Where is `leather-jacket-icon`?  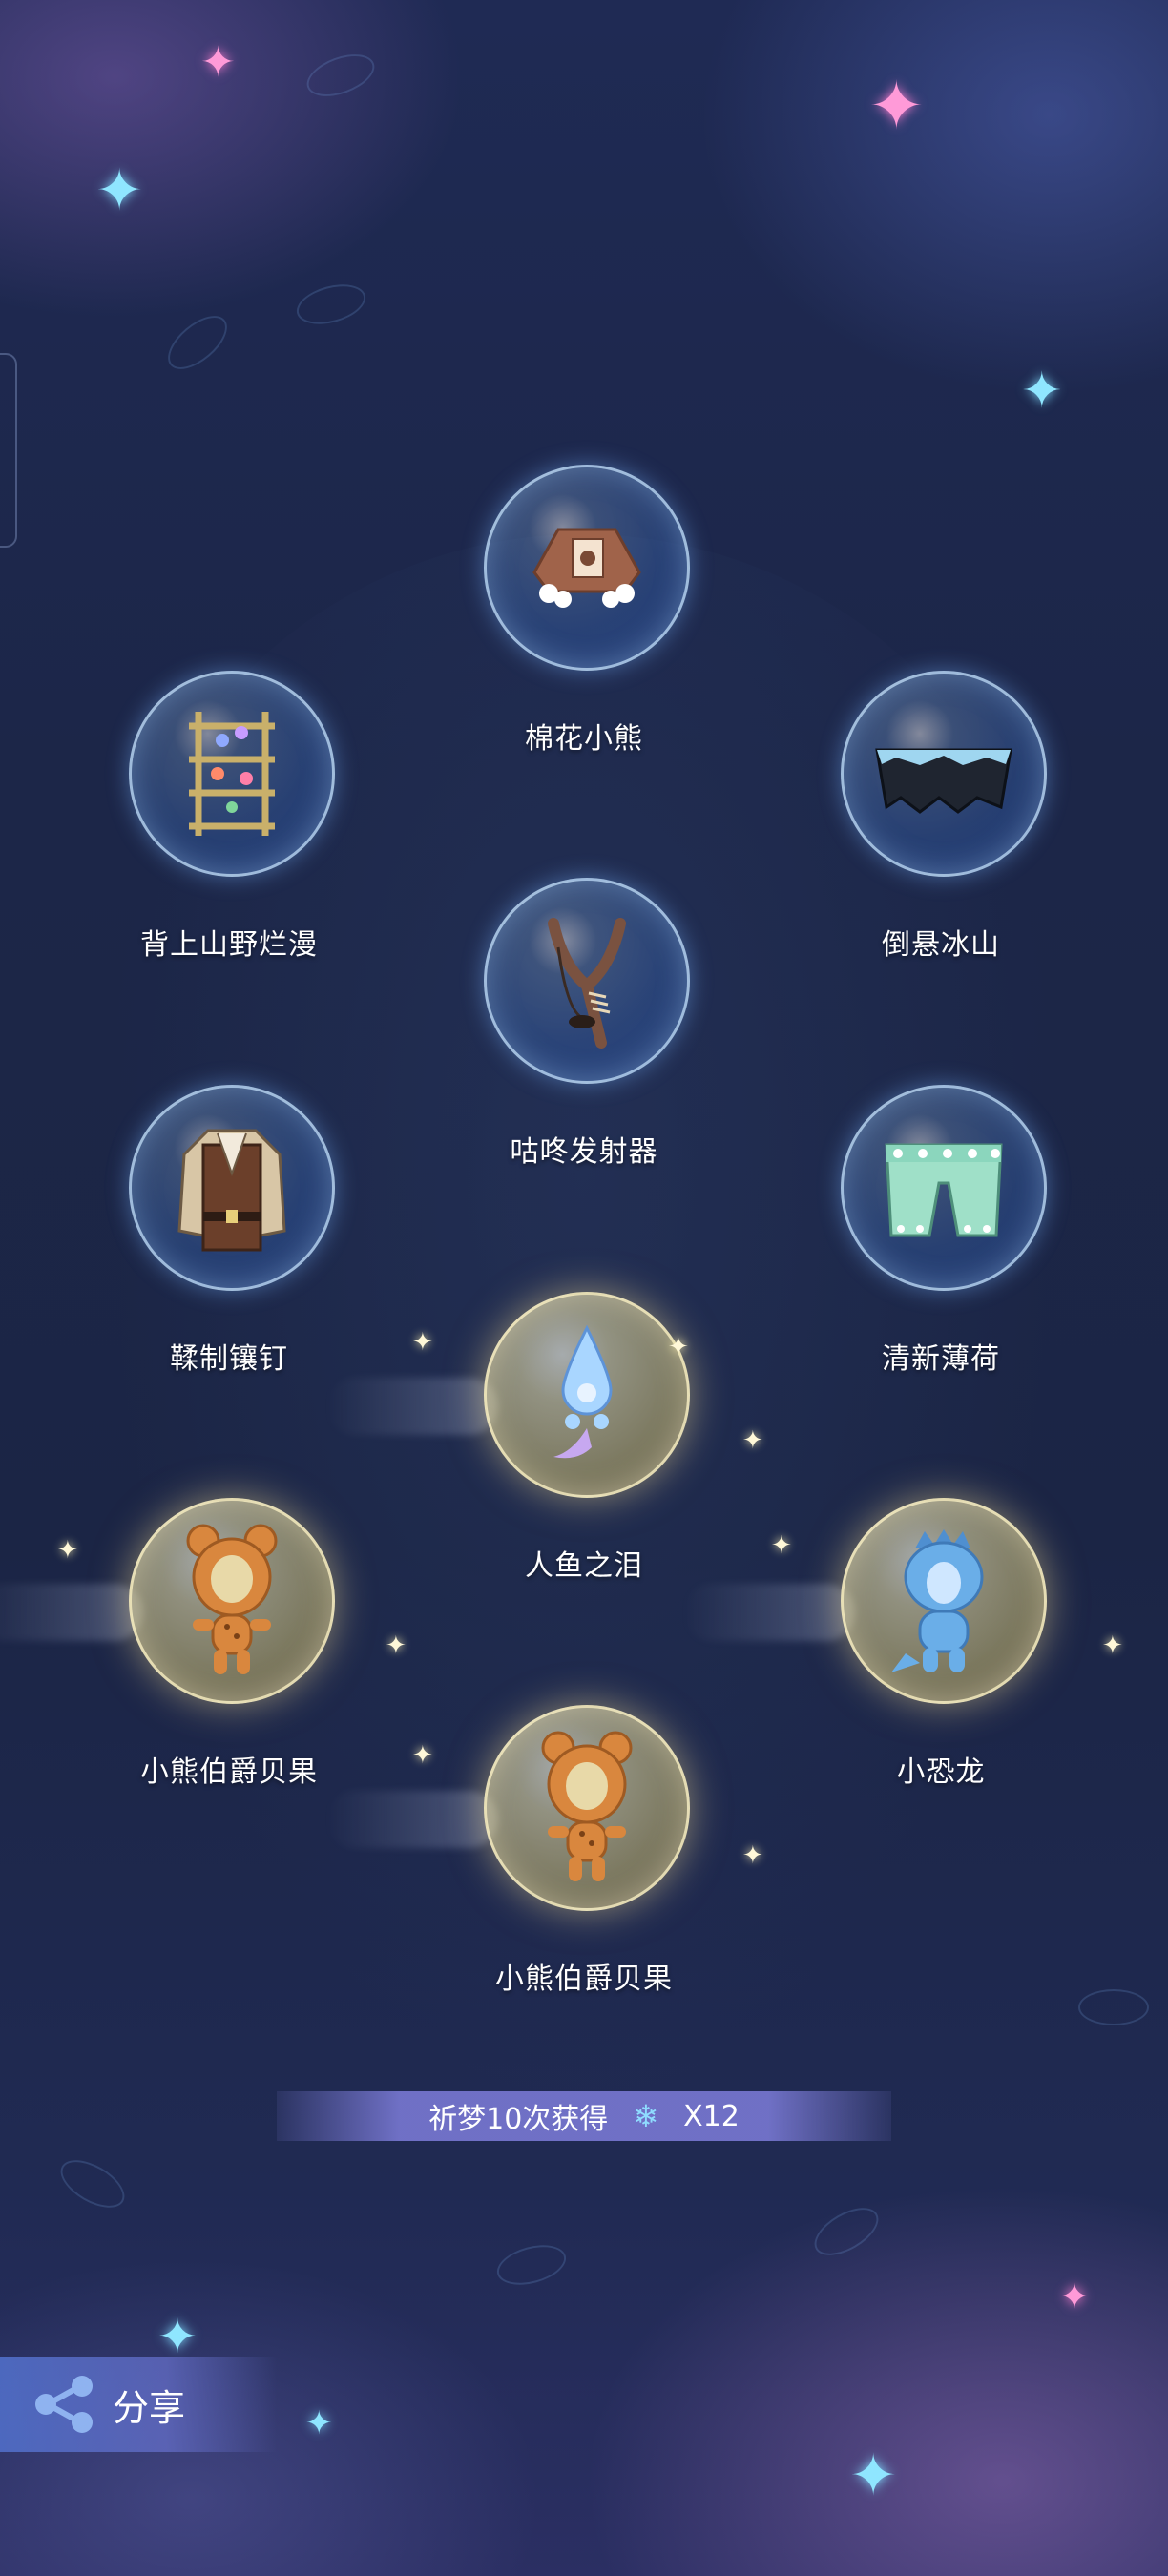
leather-jacket-icon is located at coordinates (232, 1190).